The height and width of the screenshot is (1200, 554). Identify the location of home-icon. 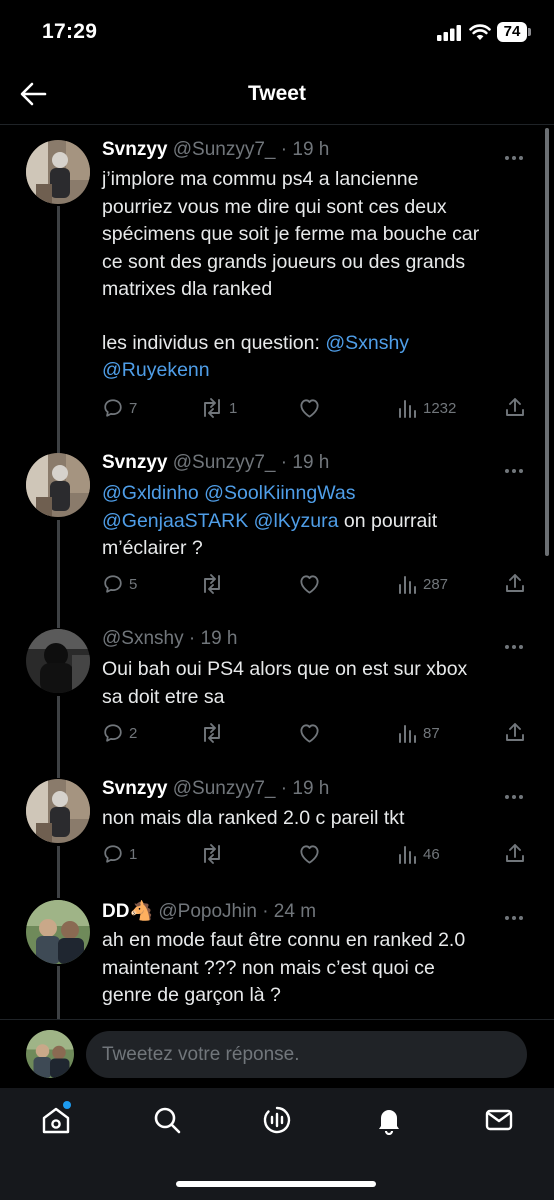
(56, 1120).